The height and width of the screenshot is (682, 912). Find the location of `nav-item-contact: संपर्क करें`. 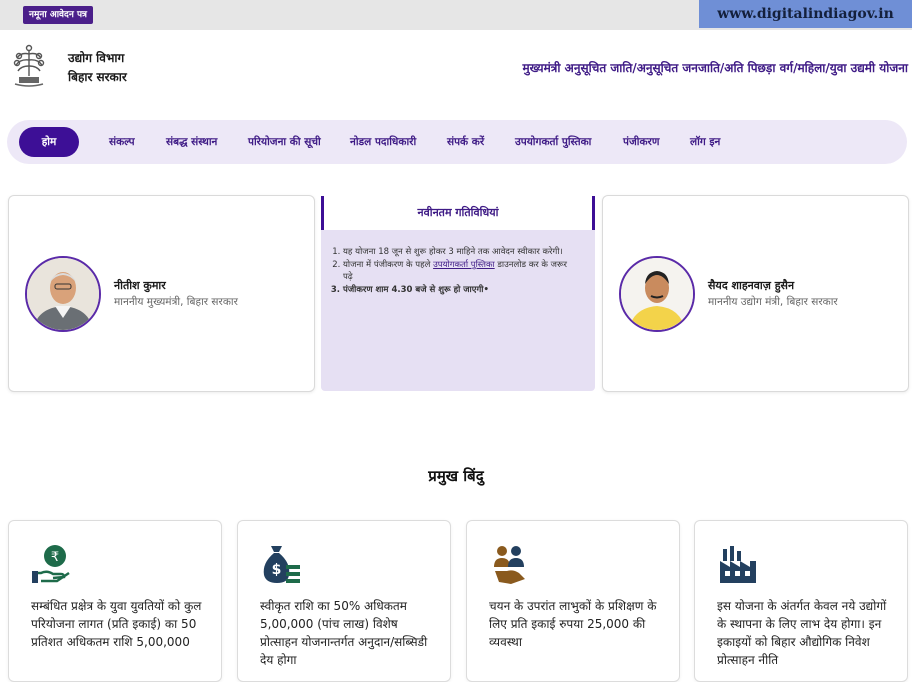

nav-item-contact: संपर्क करें is located at coordinates (465, 142).